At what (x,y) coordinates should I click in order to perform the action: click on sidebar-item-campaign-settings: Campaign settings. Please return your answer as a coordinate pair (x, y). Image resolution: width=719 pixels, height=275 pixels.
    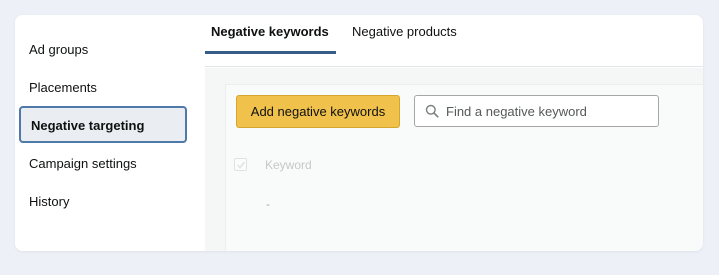
    Looking at the image, I should click on (83, 163).